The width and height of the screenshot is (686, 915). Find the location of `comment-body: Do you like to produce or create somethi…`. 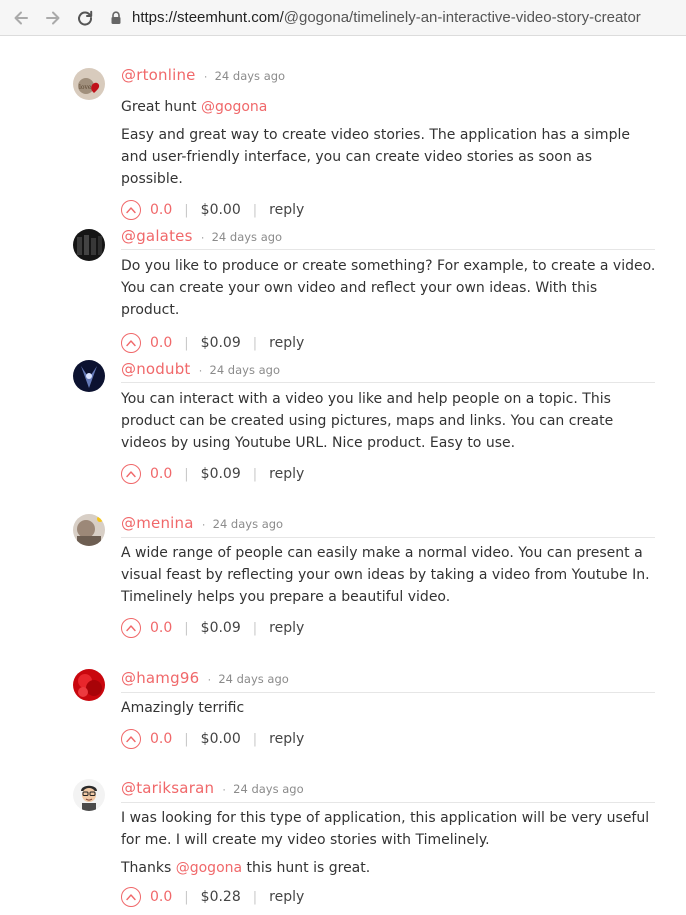

comment-body: Do you like to produce or create somethi… is located at coordinates (391, 288).